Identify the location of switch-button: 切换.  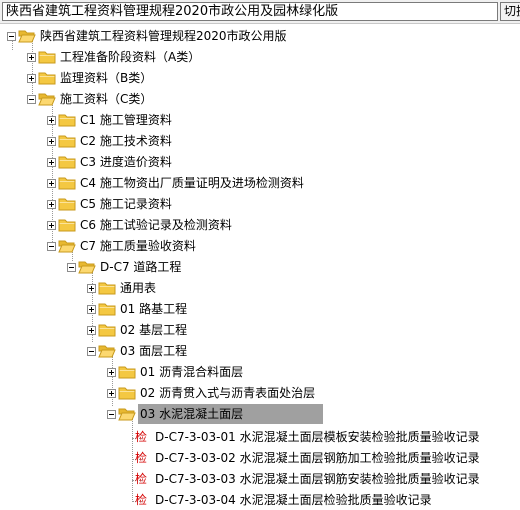
(510, 11).